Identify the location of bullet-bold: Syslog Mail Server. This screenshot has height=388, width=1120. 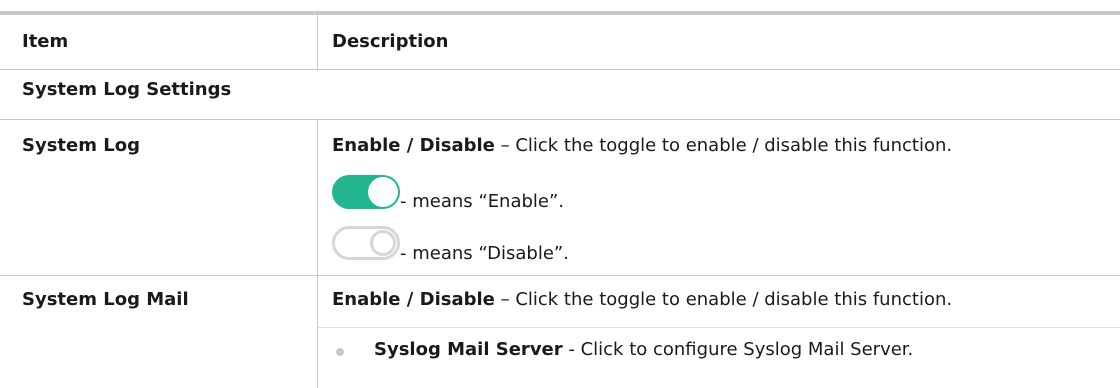
(468, 349).